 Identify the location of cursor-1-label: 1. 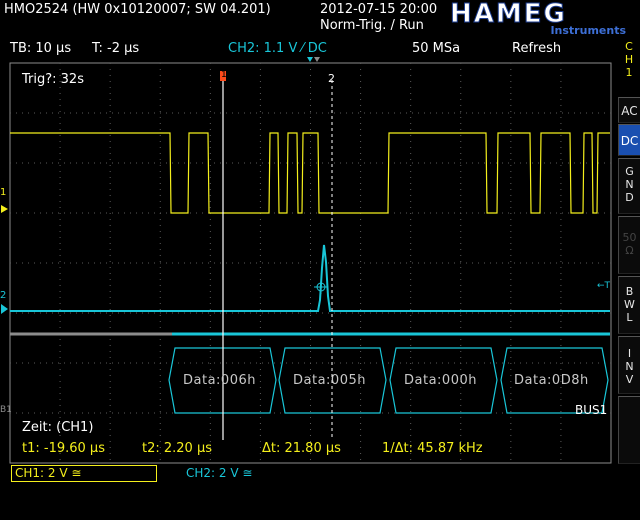
(224, 75).